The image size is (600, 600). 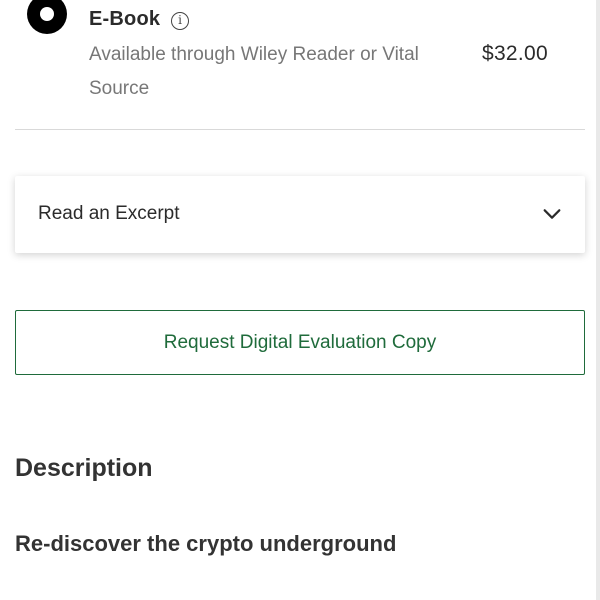 I want to click on section-divider, so click(x=300, y=129).